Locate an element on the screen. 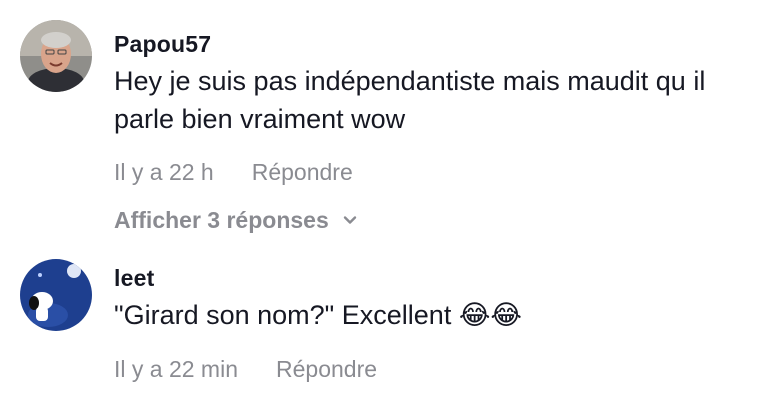 Image resolution: width=784 pixels, height=404 pixels. view-replies-button: Afficher 3 réponses is located at coordinates (443, 220).